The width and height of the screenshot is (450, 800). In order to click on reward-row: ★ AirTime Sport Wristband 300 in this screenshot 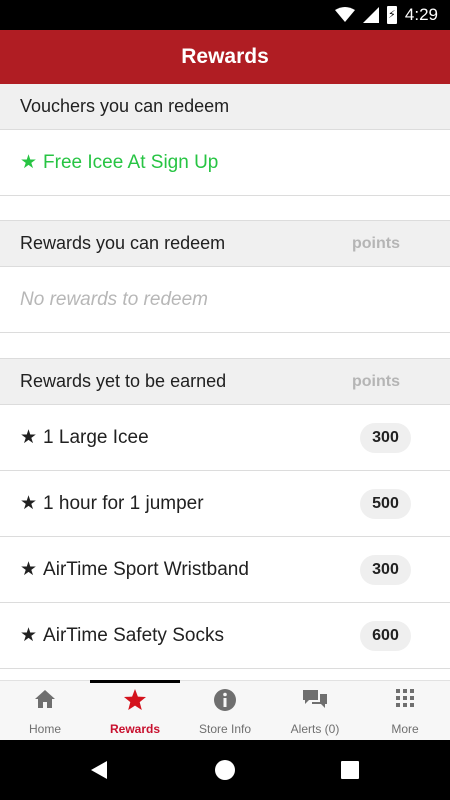, I will do `click(225, 570)`.